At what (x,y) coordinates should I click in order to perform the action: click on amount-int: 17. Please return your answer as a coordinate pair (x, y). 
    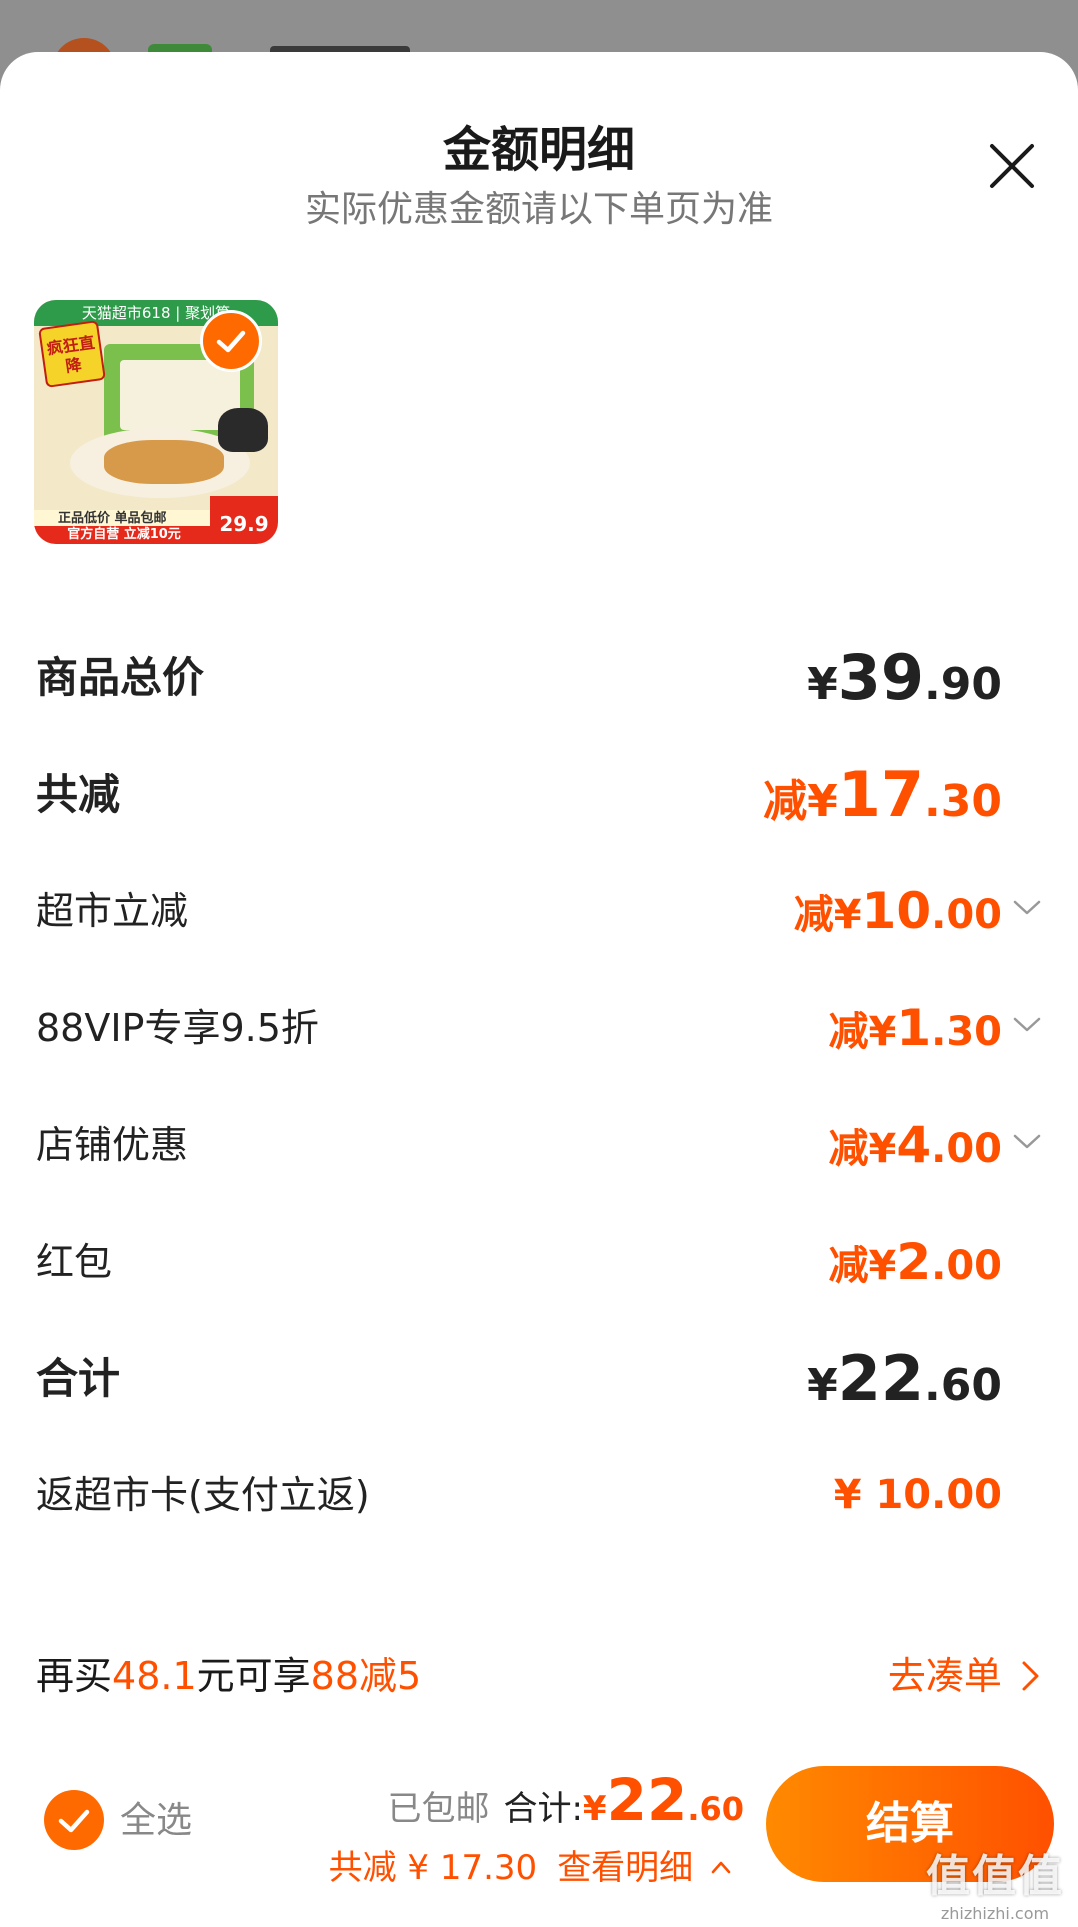
    Looking at the image, I should click on (881, 794).